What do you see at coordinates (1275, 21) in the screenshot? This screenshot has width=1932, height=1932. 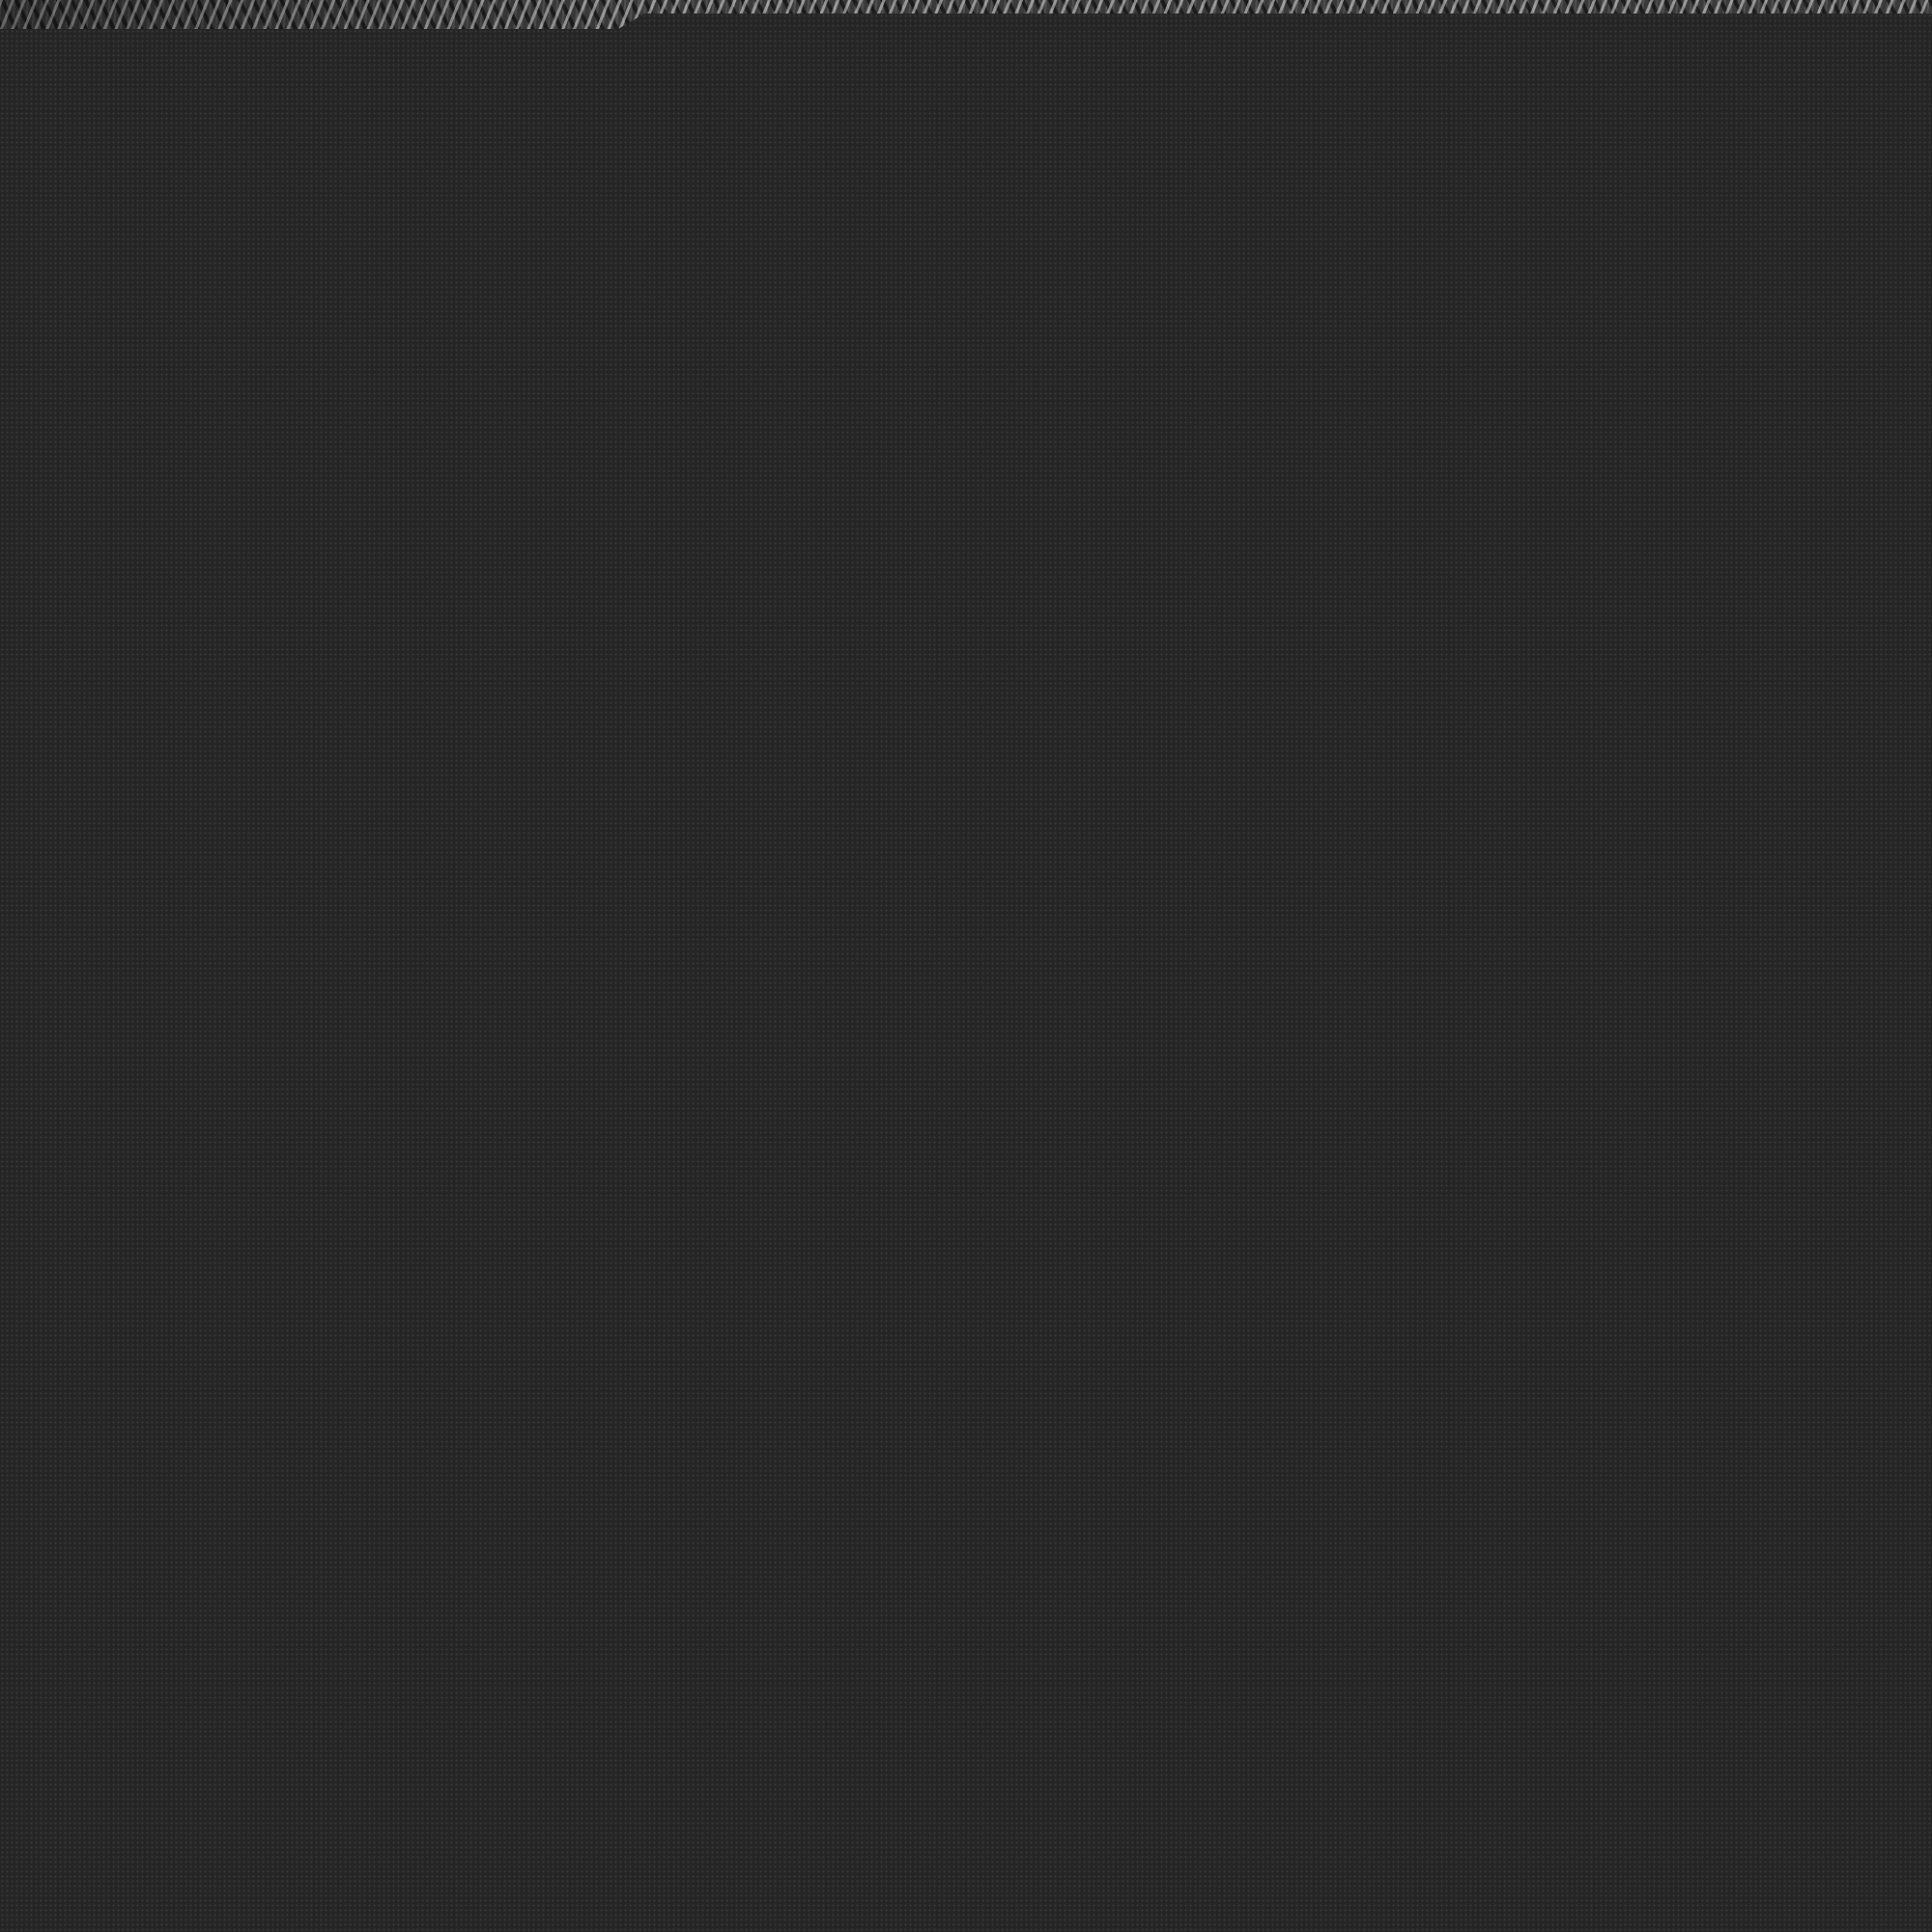 I see `header-panel-edge` at bounding box center [1275, 21].